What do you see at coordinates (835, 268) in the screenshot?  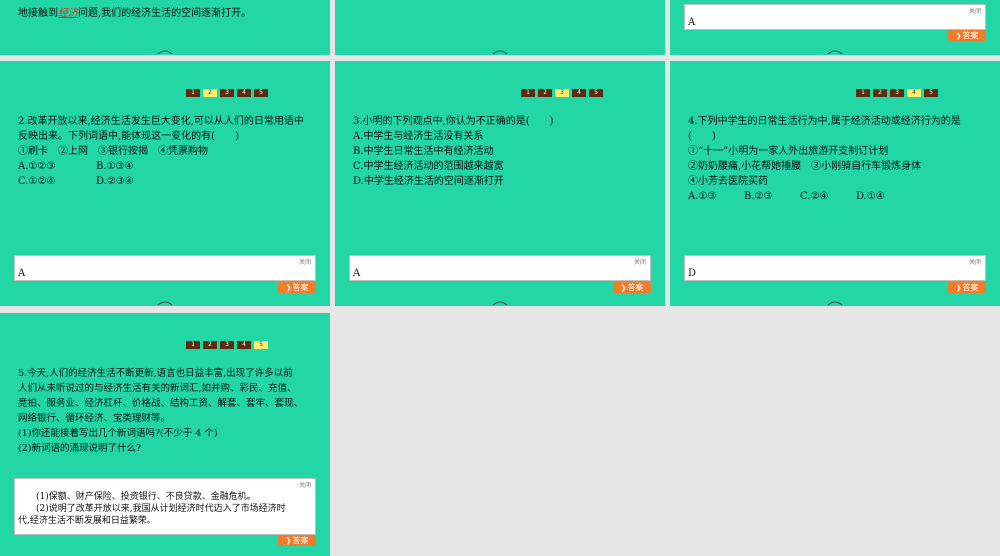 I see `answer-box: 关闭 D` at bounding box center [835, 268].